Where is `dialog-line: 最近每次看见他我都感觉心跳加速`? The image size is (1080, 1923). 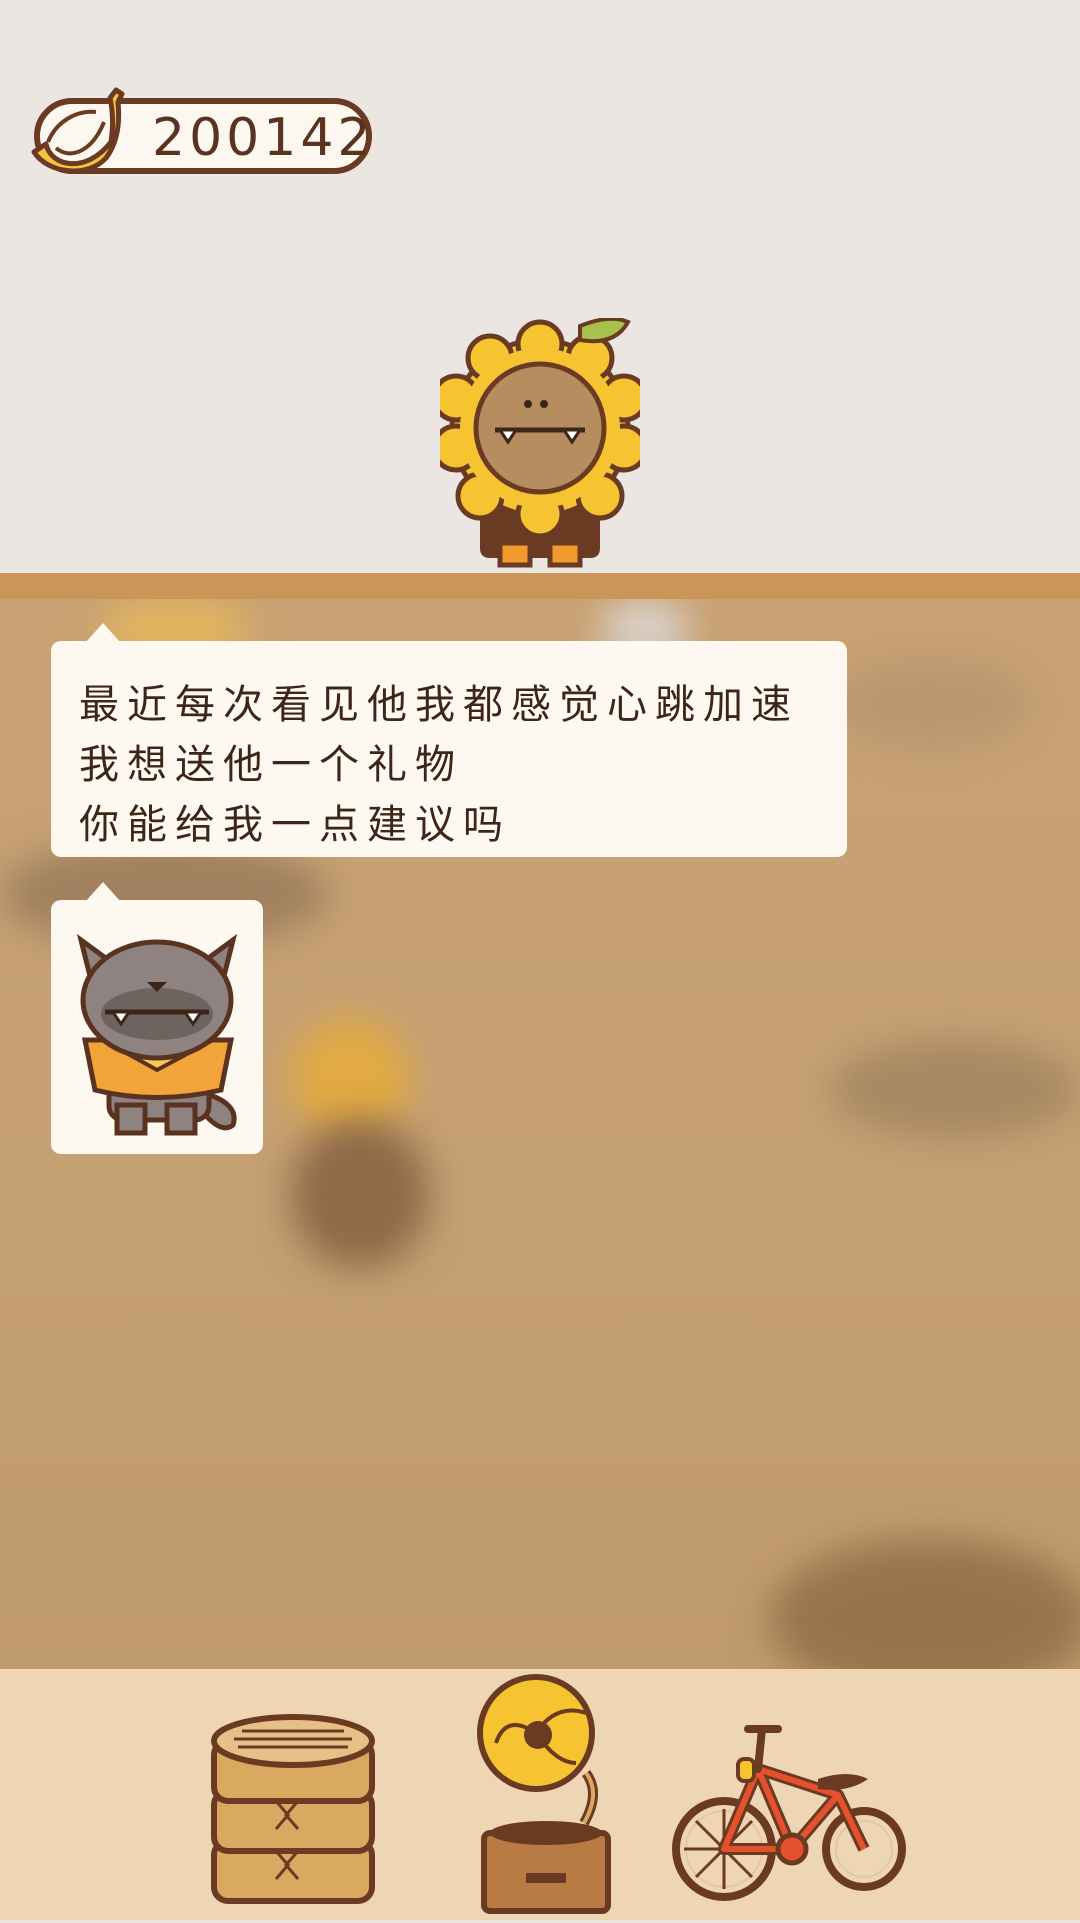 dialog-line: 最近每次看见他我都感觉心跳加速 is located at coordinates (439, 705).